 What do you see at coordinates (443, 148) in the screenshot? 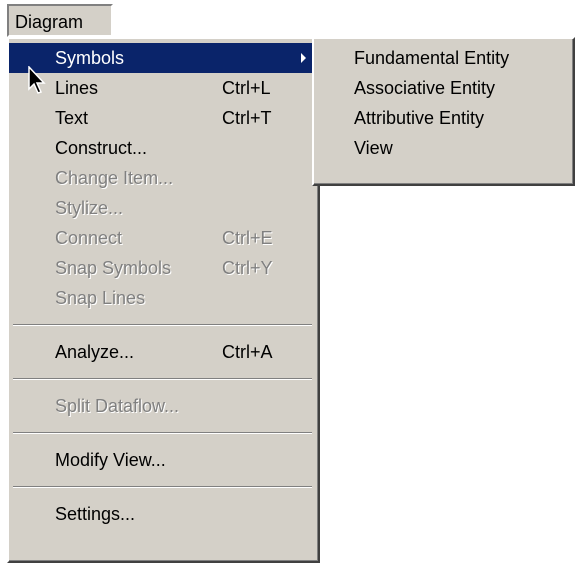
I see `submenu-item-view: View` at bounding box center [443, 148].